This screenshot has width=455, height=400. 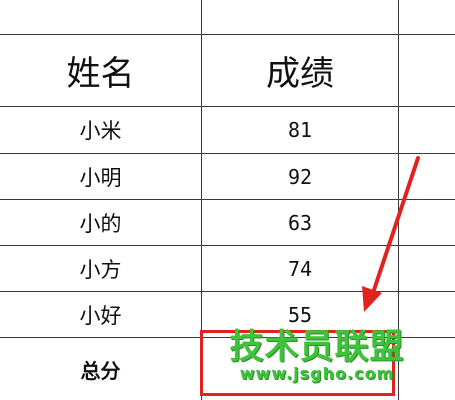 I want to click on site-watermark: 技术员联盟 www.jsgho.com, so click(x=317, y=356).